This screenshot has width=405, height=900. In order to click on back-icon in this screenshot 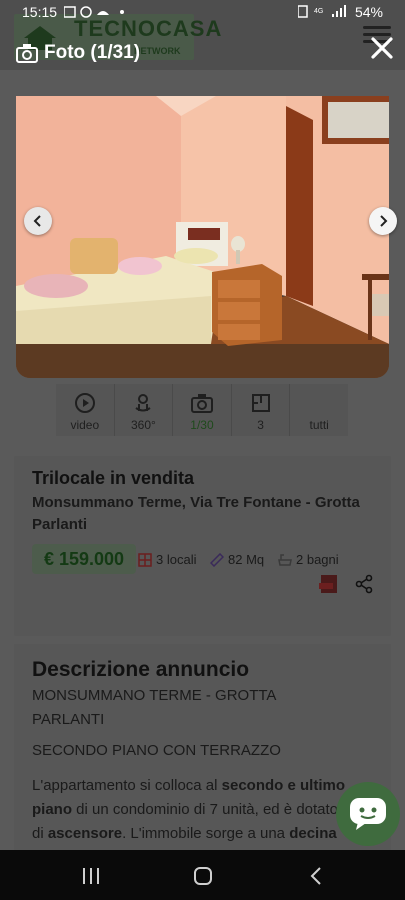, I will do `click(317, 876)`.